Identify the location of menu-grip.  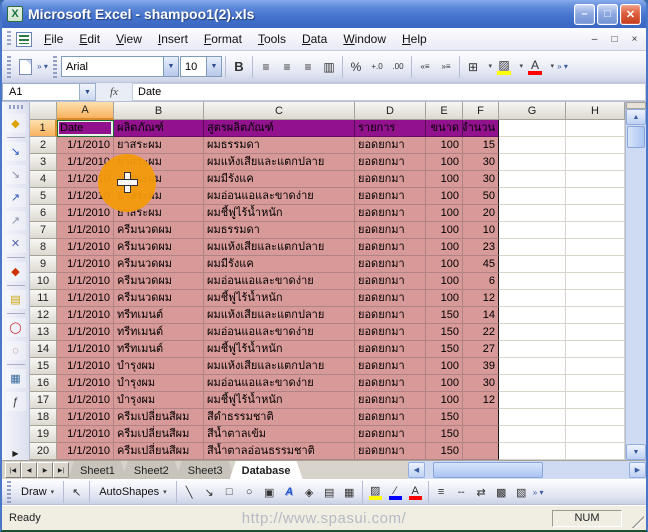
(9, 39).